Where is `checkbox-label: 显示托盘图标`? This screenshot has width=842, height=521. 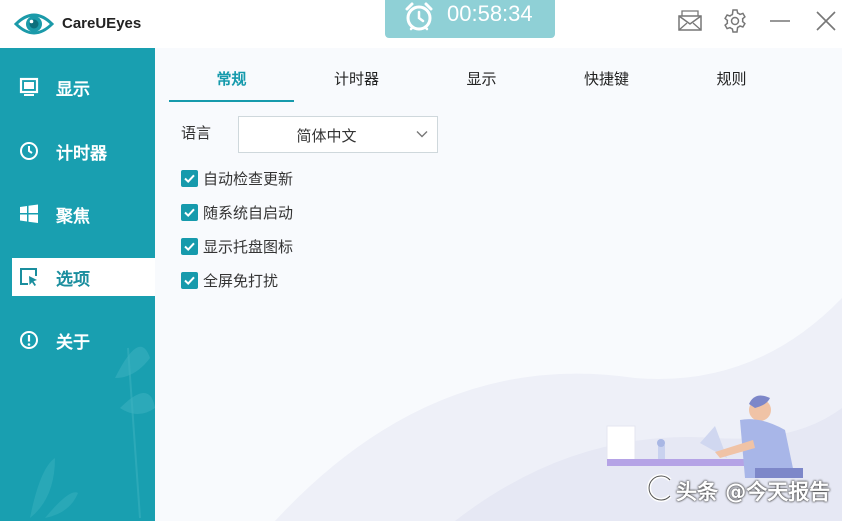
checkbox-label: 显示托盘图标 is located at coordinates (248, 246).